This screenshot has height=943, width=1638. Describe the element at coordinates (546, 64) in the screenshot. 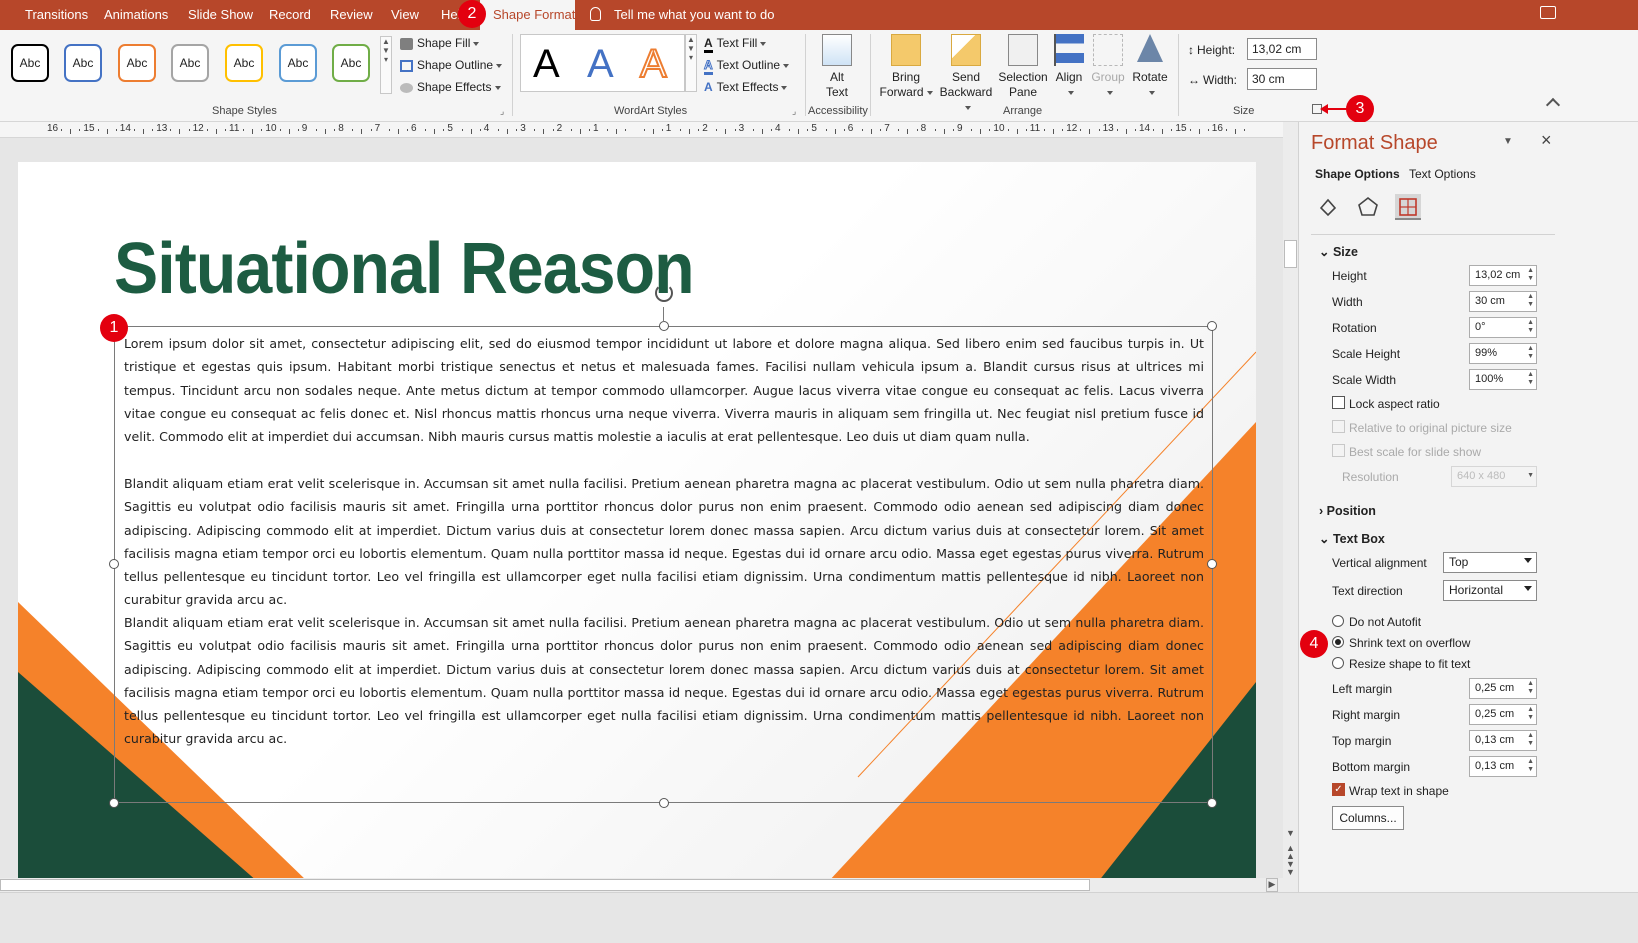

I see `wordart-style-1: A` at that location.